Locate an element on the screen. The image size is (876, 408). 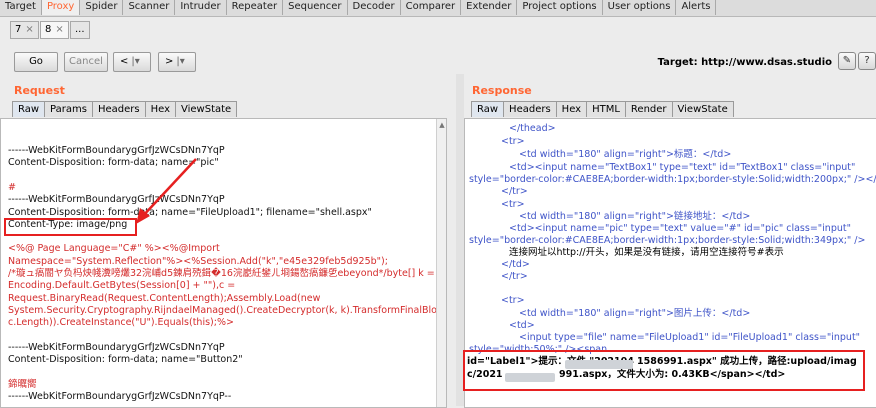
request-tab-bar: Raw Params Headers Hex ViewState is located at coordinates (125, 109).